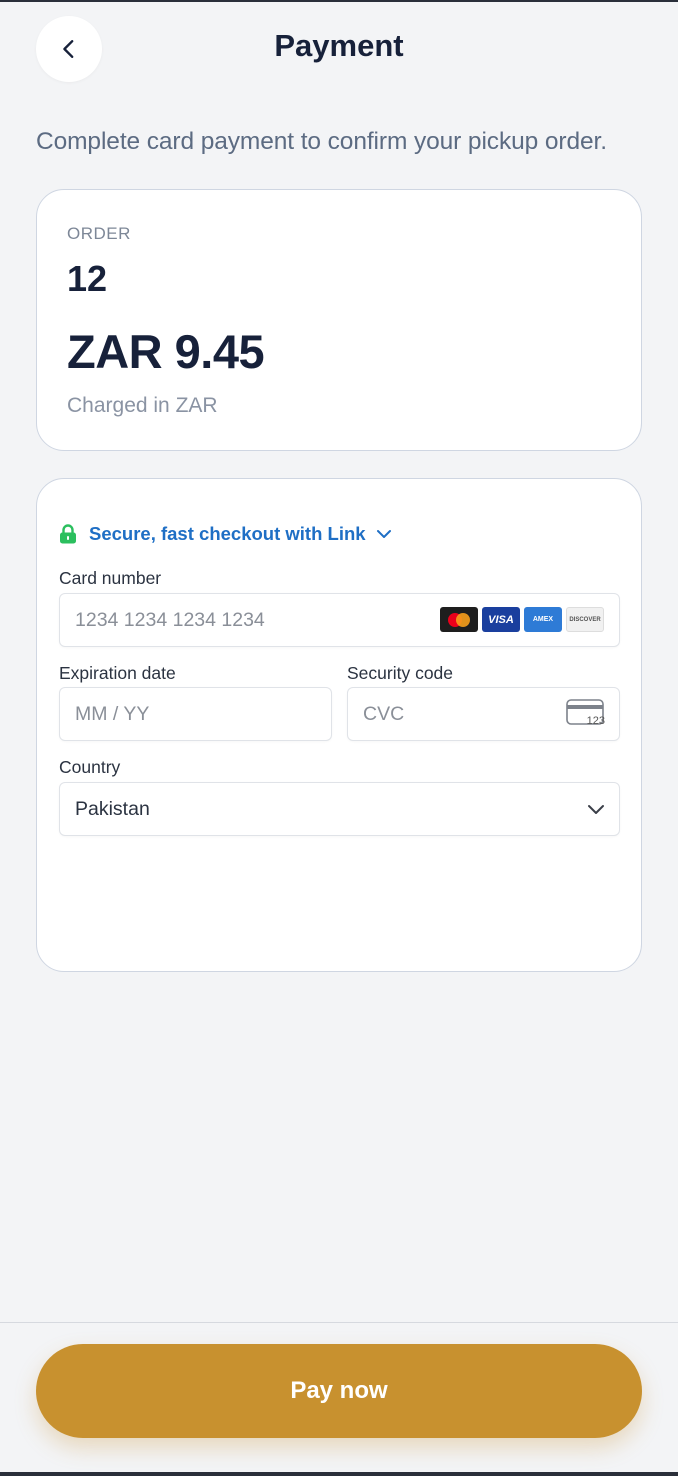  What do you see at coordinates (195, 714) in the screenshot?
I see `expiration-input` at bounding box center [195, 714].